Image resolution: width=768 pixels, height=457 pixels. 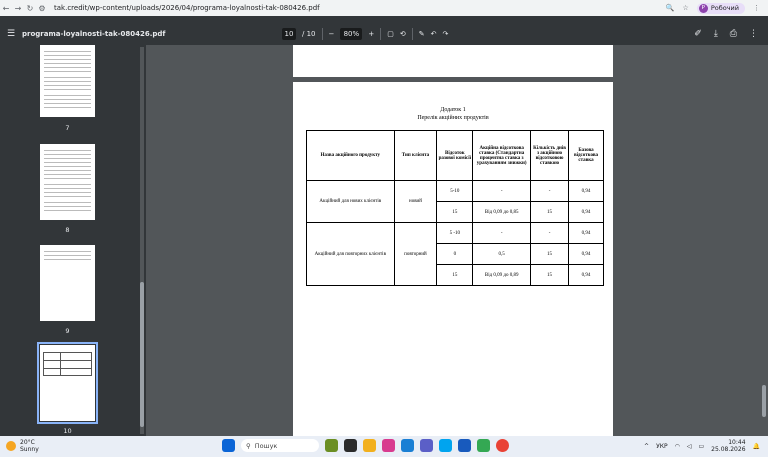 I want to click on bar-divider, so click(x=384, y=19).